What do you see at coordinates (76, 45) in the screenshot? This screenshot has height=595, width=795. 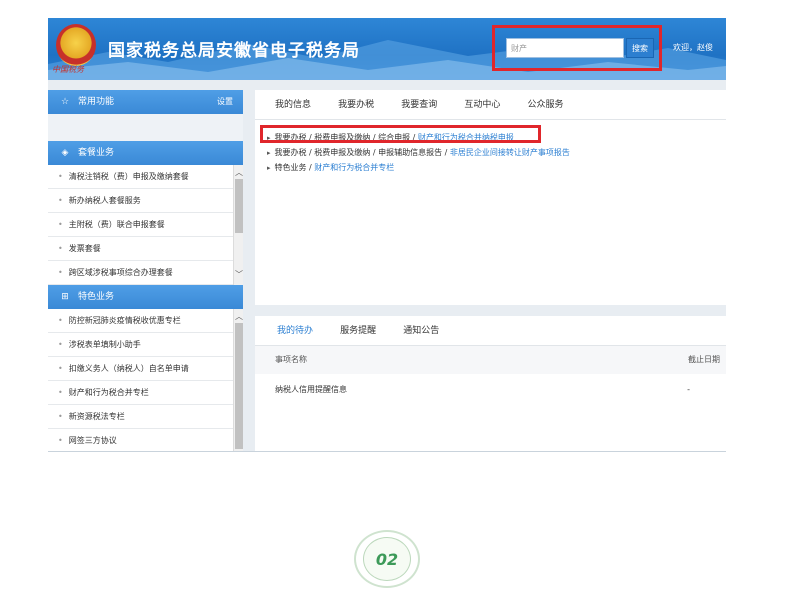 I see `tax-emblem-icon` at bounding box center [76, 45].